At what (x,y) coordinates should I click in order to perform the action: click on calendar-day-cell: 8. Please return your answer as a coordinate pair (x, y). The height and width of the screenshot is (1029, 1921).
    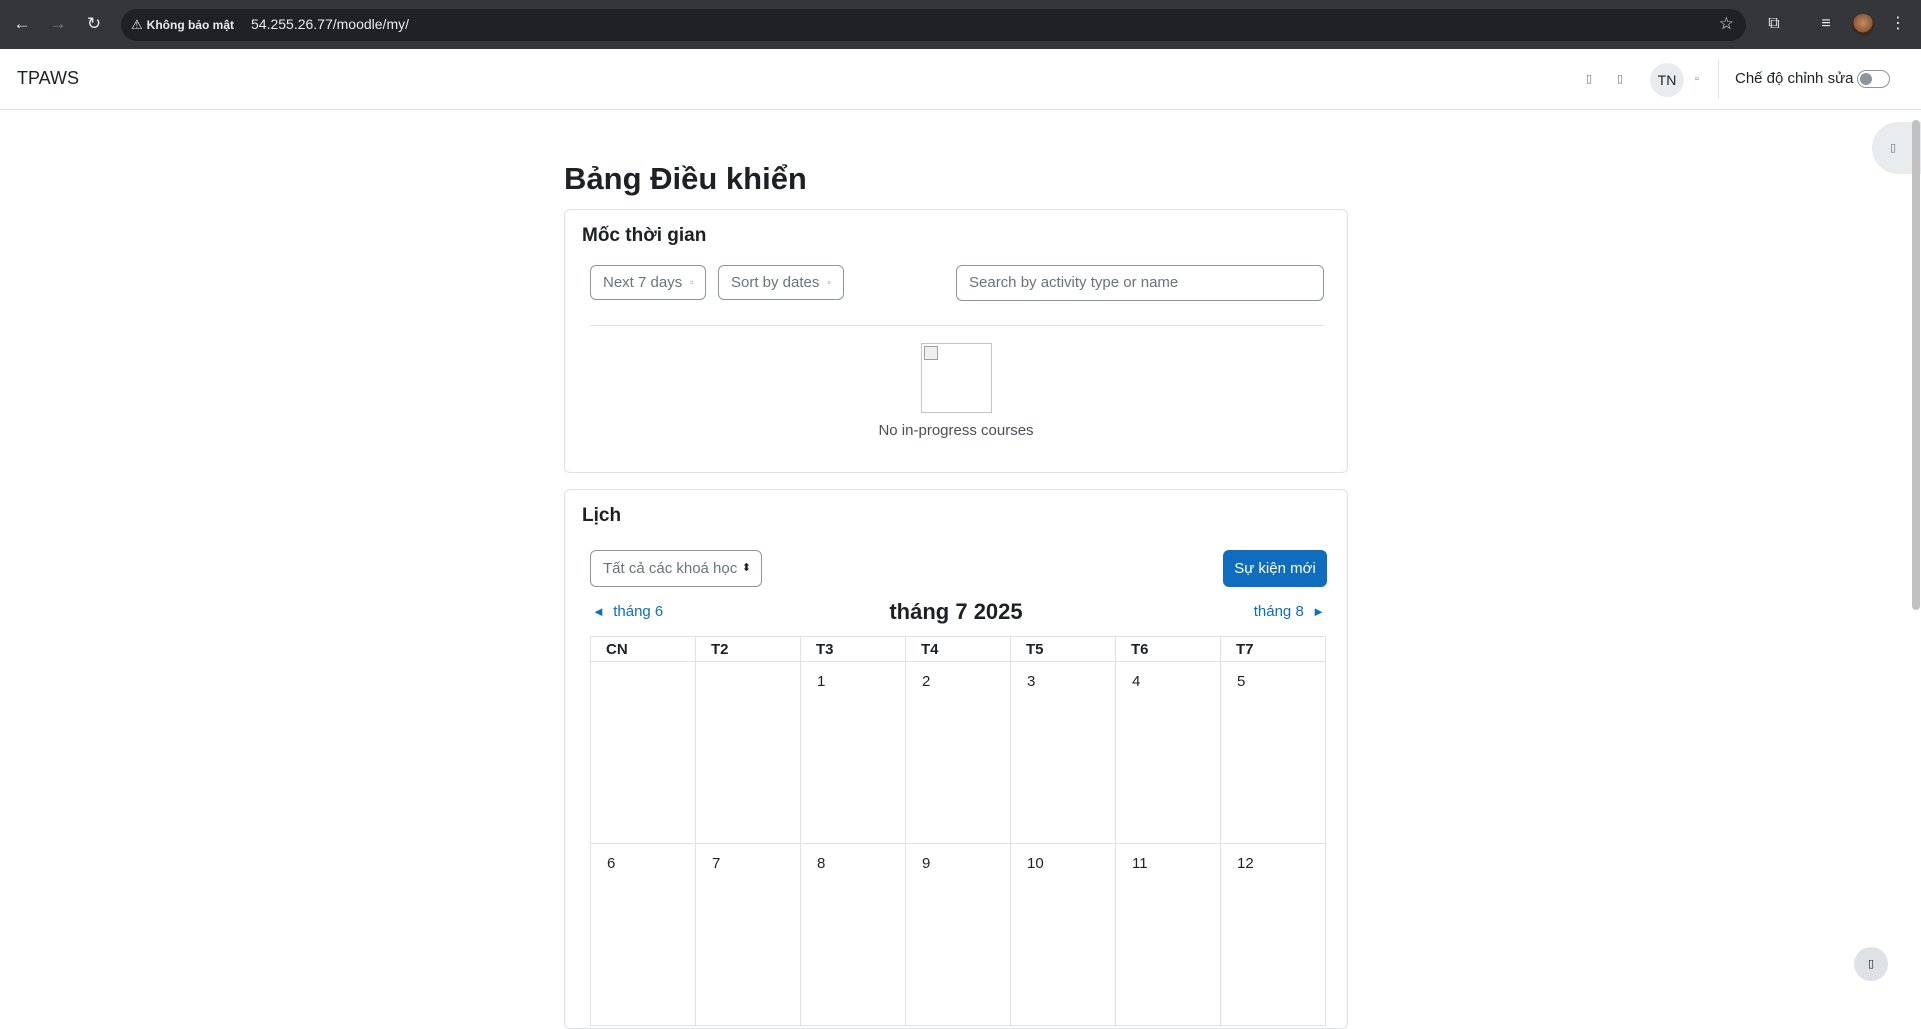
    Looking at the image, I should click on (853, 934).